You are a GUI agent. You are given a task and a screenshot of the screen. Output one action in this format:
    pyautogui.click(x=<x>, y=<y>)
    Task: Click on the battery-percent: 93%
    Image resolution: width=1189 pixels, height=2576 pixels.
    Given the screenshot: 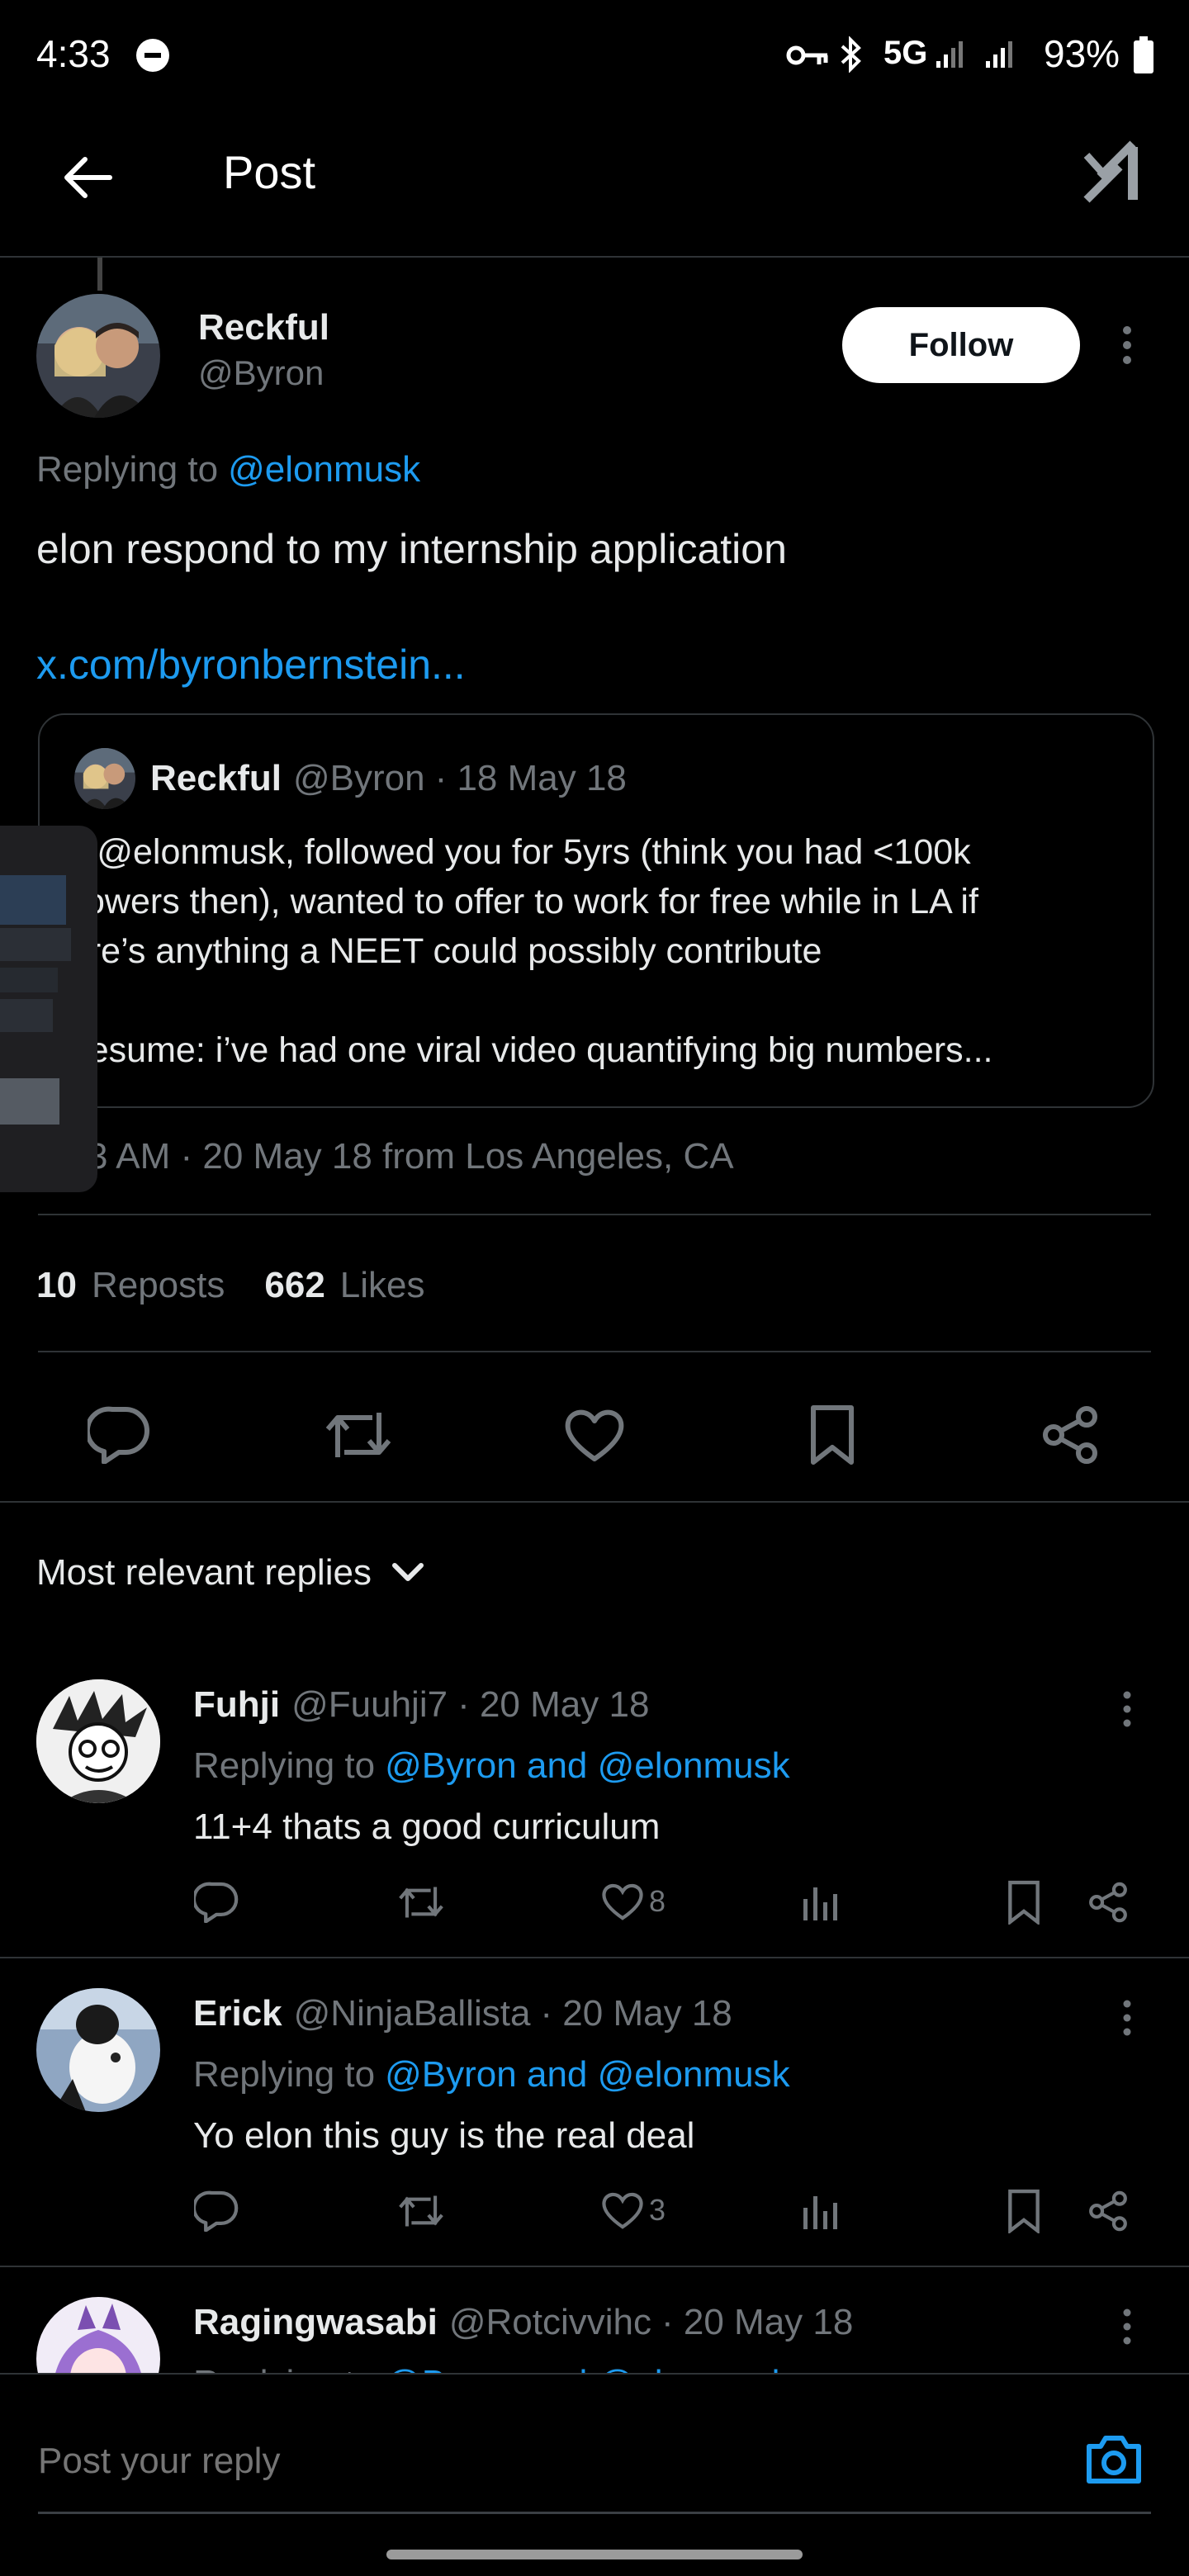 What is the action you would take?
    pyautogui.click(x=1082, y=53)
    